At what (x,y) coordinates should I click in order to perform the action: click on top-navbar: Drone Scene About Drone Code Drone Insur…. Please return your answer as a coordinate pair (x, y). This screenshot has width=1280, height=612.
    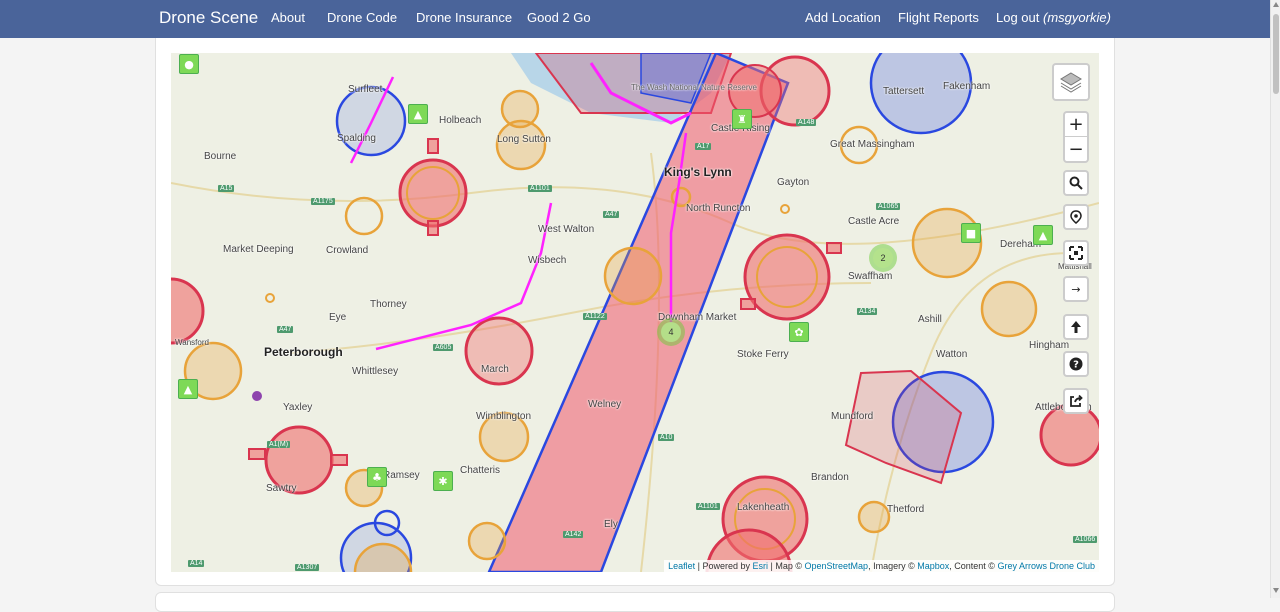
    Looking at the image, I should click on (635, 19).